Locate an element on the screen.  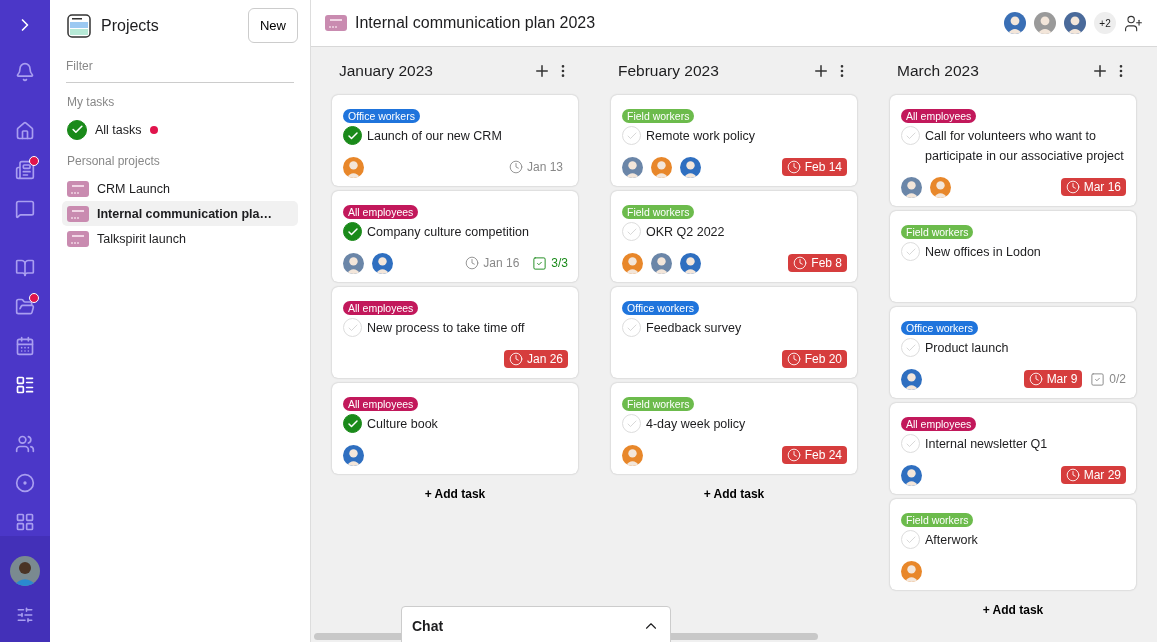
task-title: Remote work policy is located at coordinates (701, 136).